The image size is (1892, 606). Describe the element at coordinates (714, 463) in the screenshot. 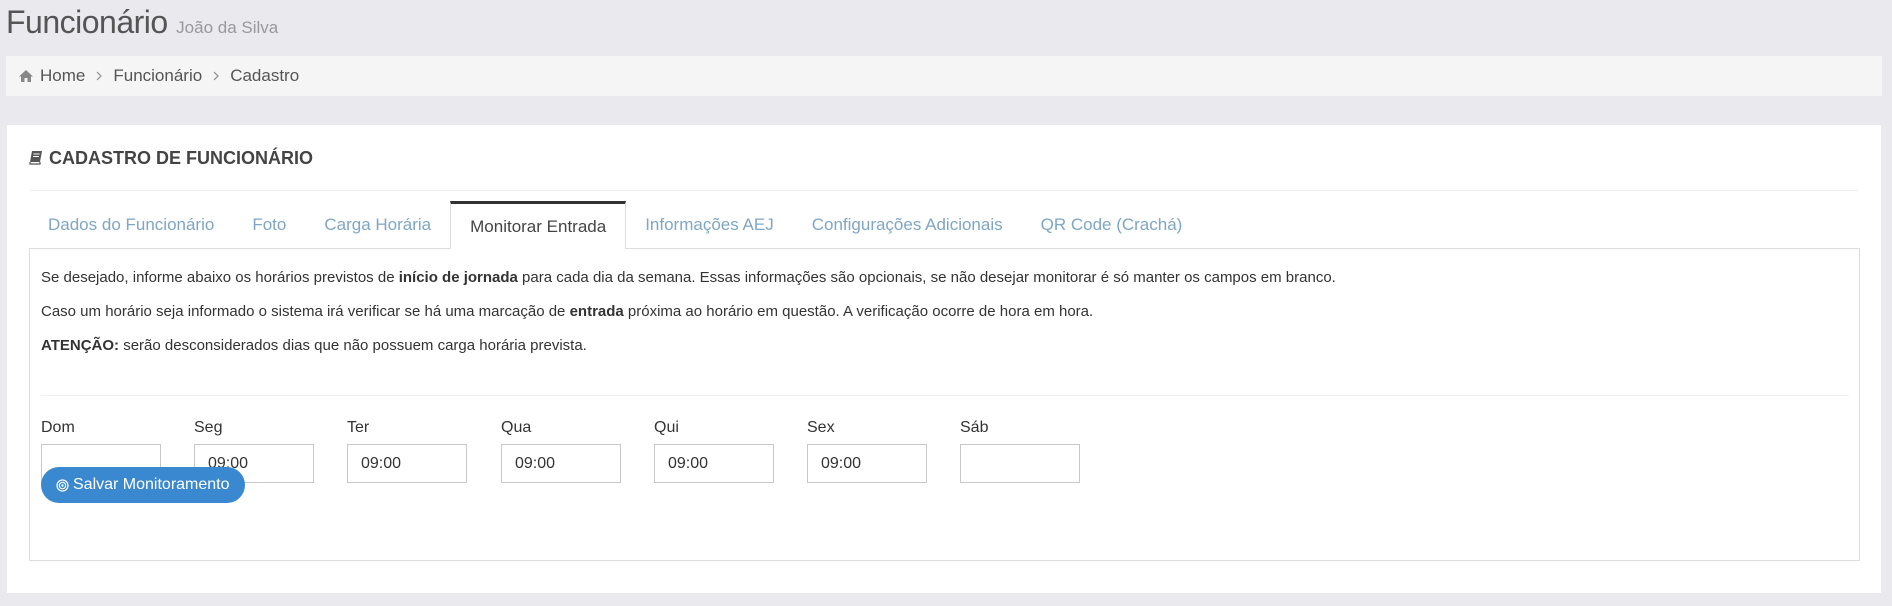

I see `qui-time-input` at that location.